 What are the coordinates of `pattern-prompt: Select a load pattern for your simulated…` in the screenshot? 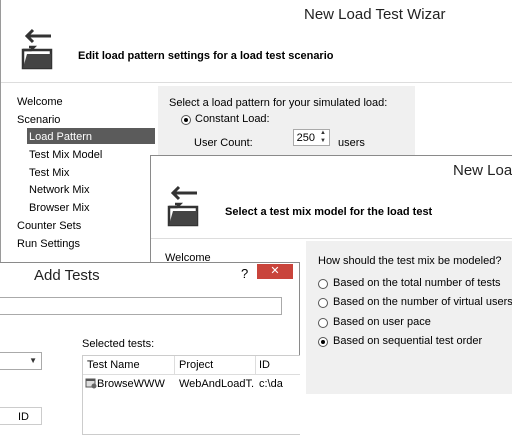 It's located at (278, 103).